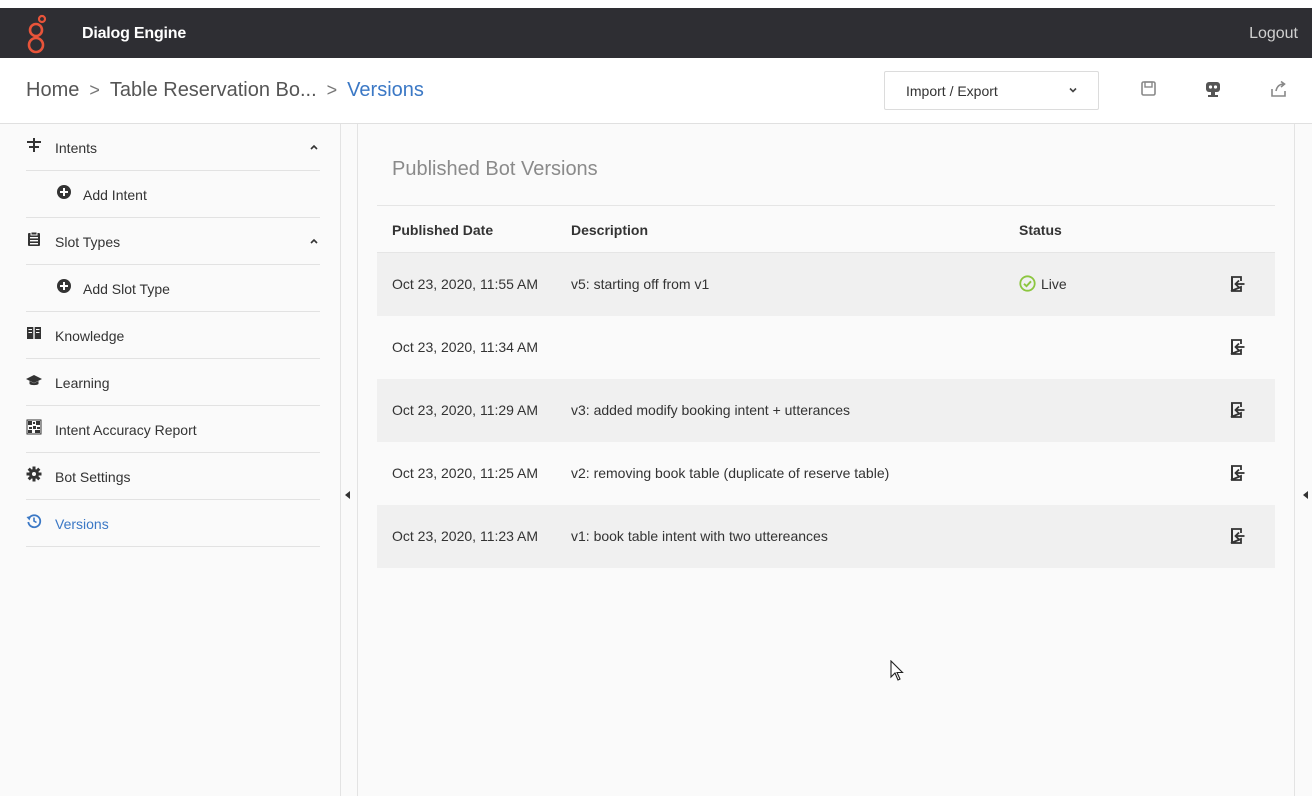  What do you see at coordinates (443, 230) in the screenshot?
I see `column-header-date: Published Date` at bounding box center [443, 230].